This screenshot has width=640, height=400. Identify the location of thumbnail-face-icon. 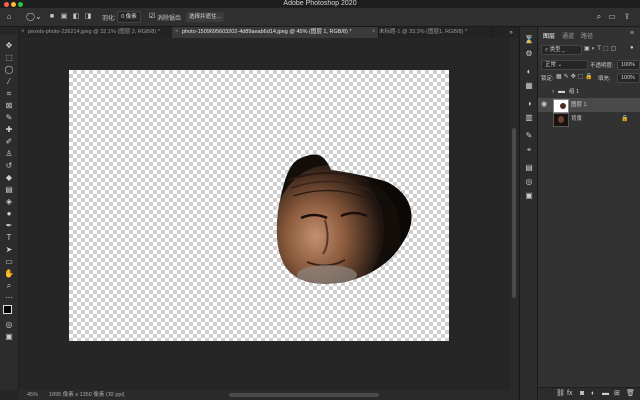
(561, 119).